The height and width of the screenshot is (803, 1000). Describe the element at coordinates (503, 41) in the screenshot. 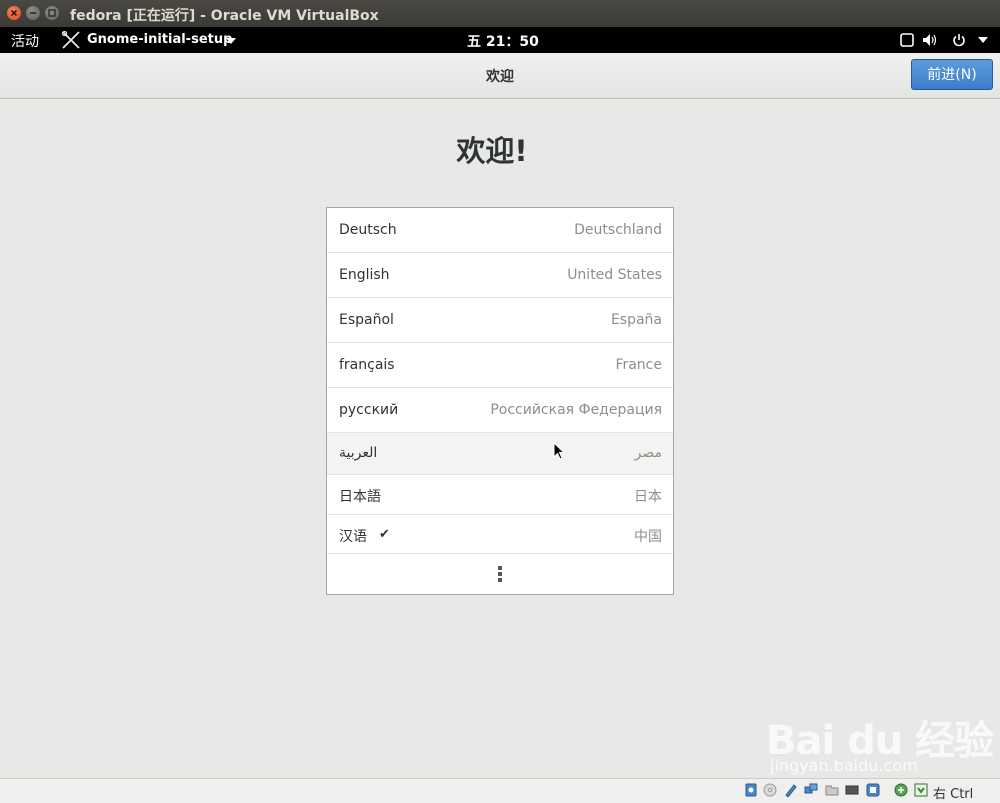

I see `clock: 五 21：50` at that location.